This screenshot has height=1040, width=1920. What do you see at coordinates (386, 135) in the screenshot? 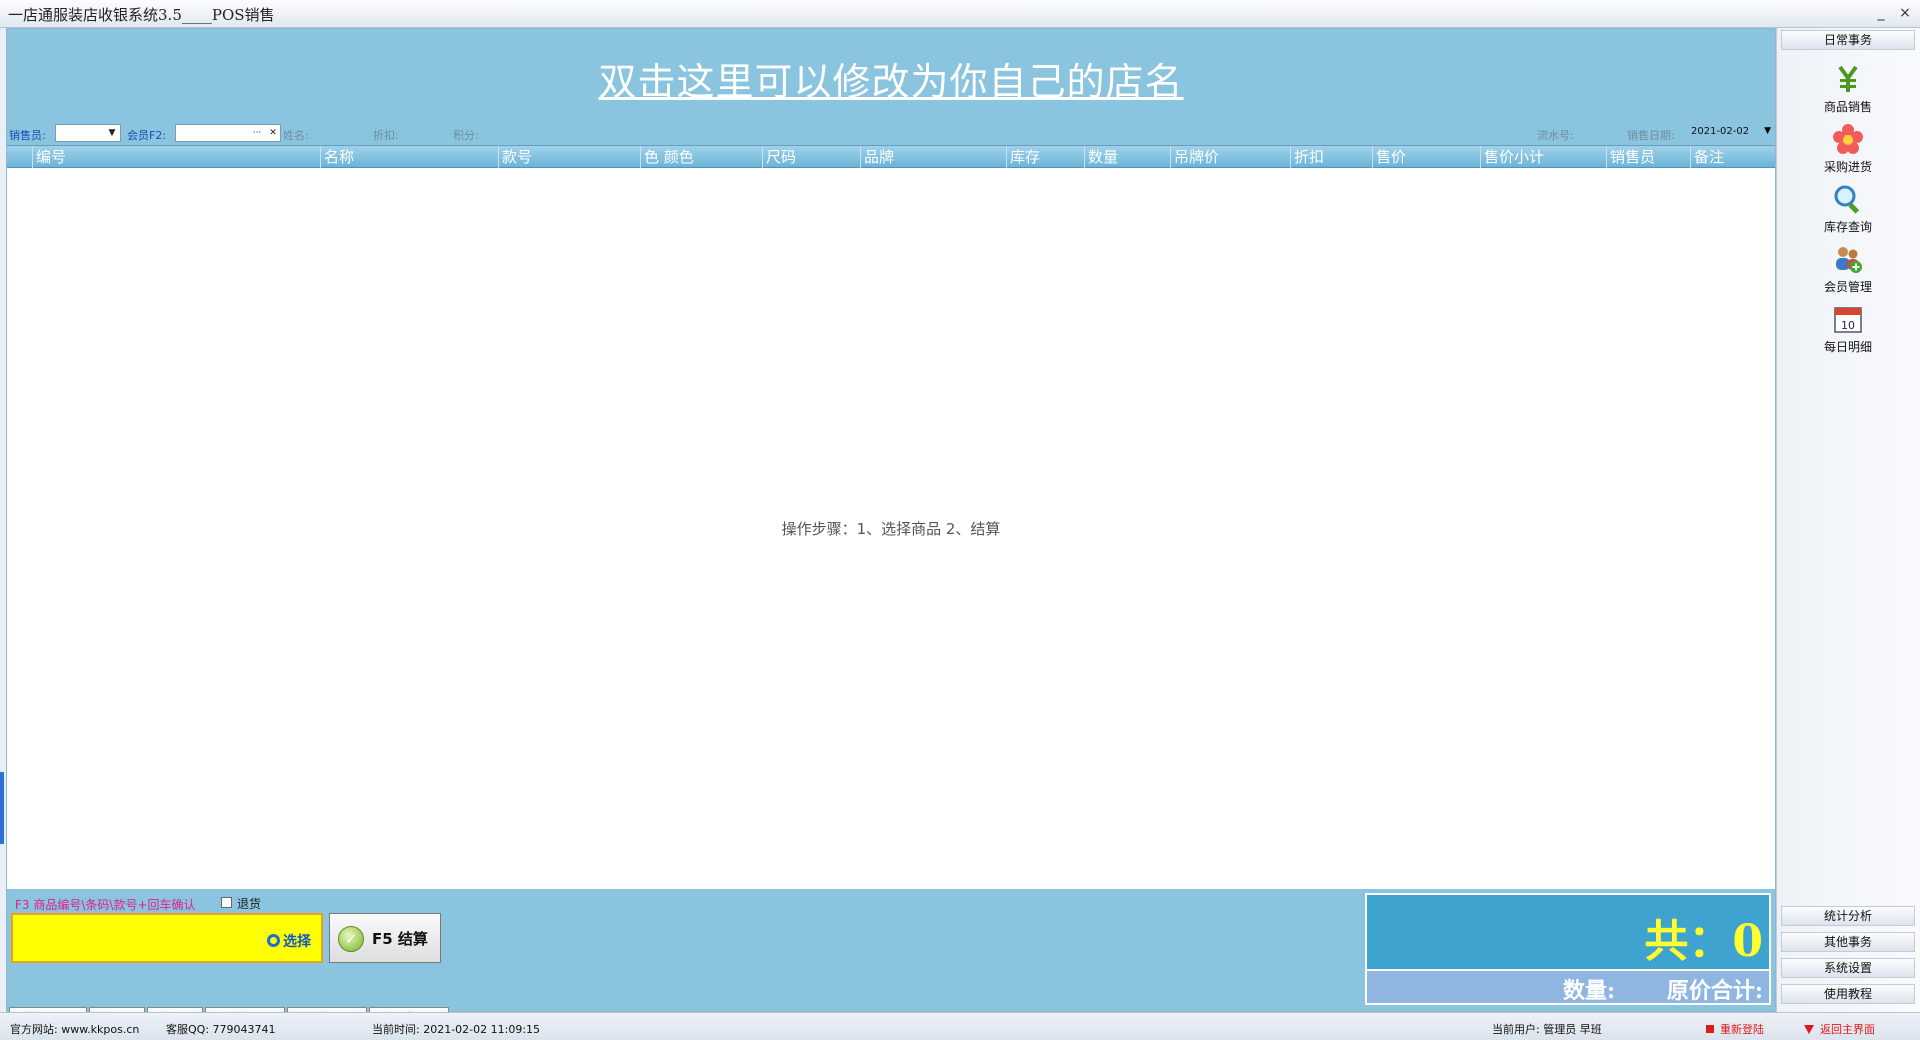
I see `discount-label: 折扣:` at bounding box center [386, 135].